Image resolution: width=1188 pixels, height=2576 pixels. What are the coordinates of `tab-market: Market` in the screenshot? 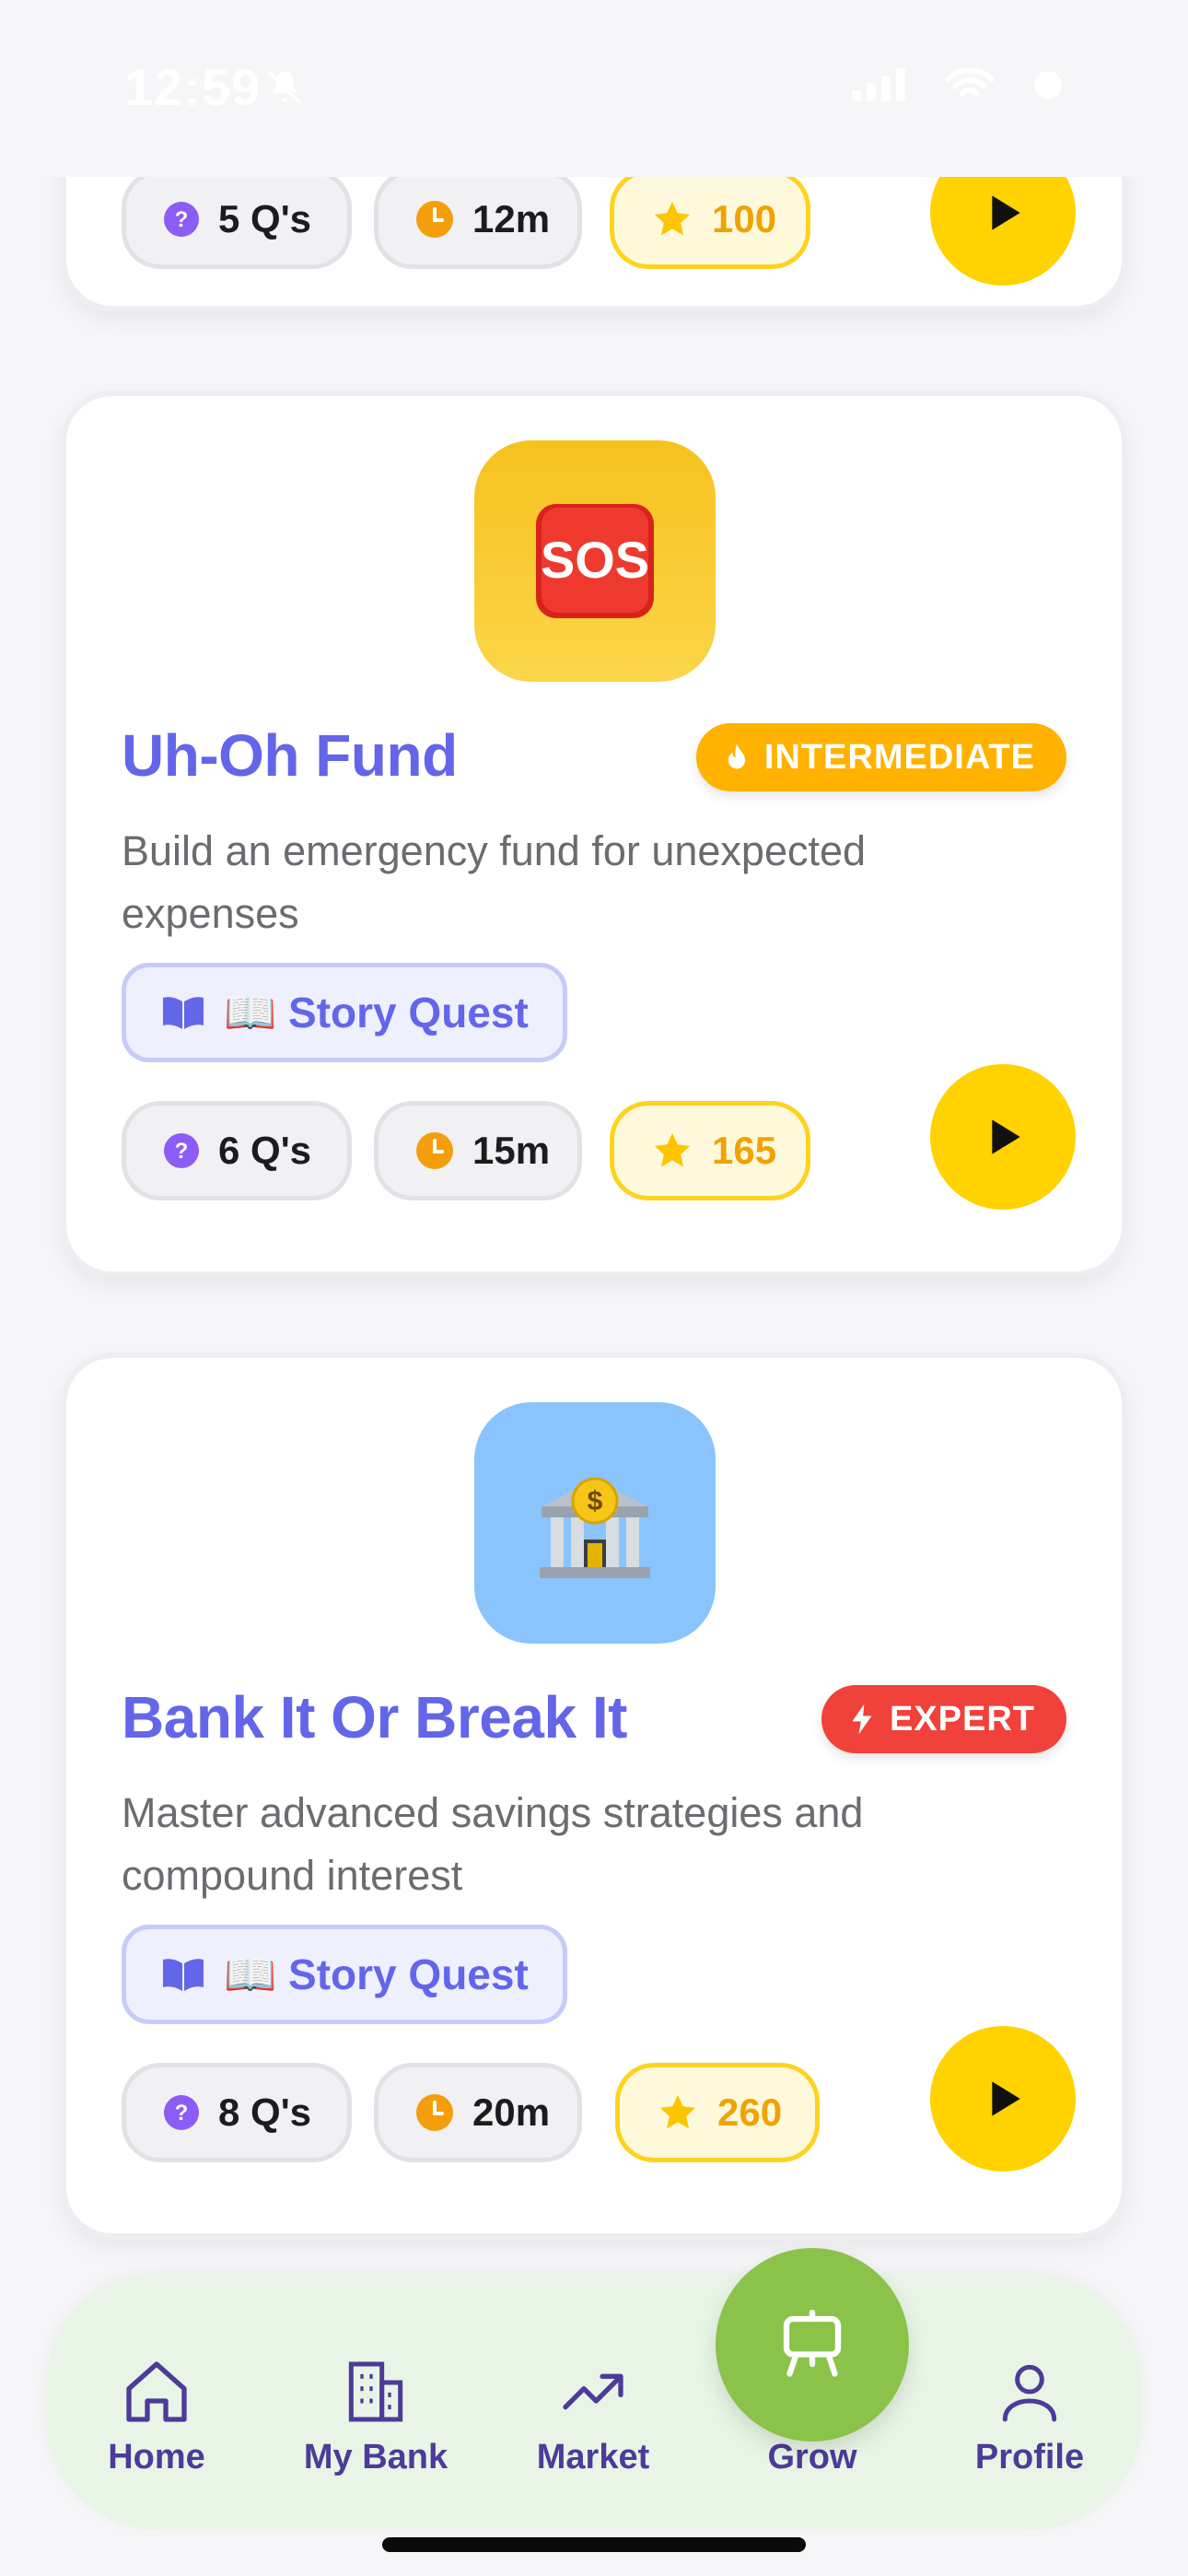 It's located at (593, 2416).